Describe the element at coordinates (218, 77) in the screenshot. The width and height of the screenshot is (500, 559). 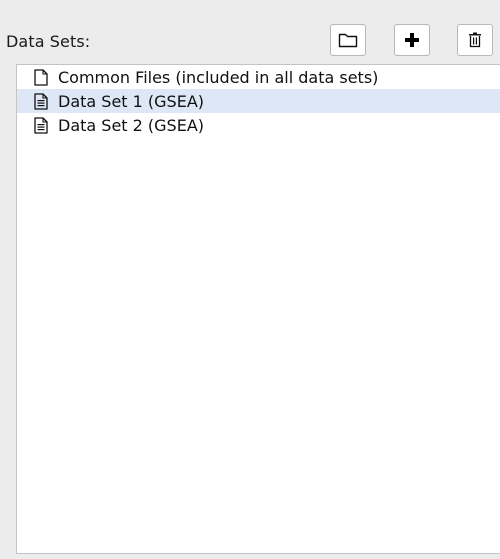
I see `list-item-label: Common Files (included in all data sets)` at that location.